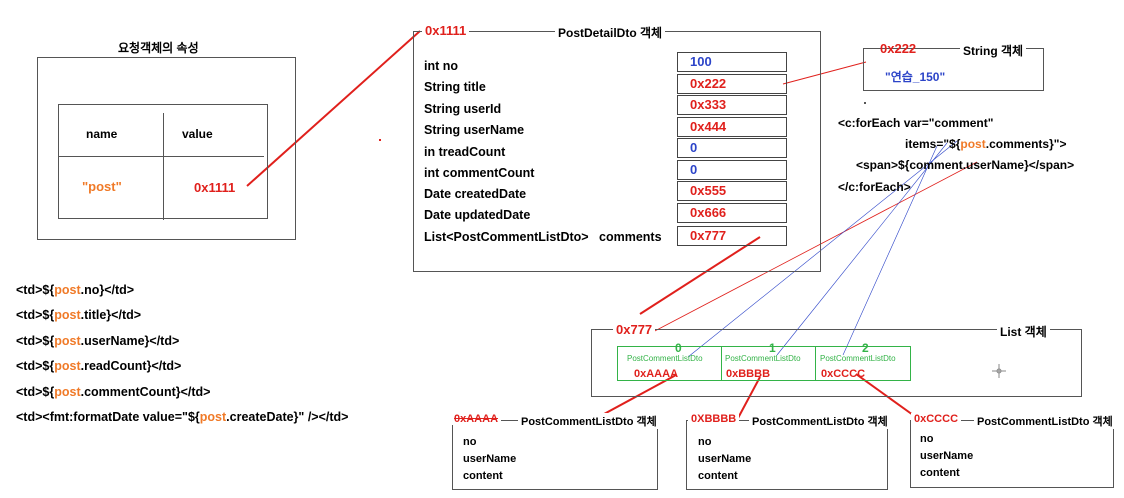 Image resolution: width=1124 pixels, height=498 pixels. Describe the element at coordinates (130, 341) in the screenshot. I see `td-suffix: .userName}</td>` at that location.